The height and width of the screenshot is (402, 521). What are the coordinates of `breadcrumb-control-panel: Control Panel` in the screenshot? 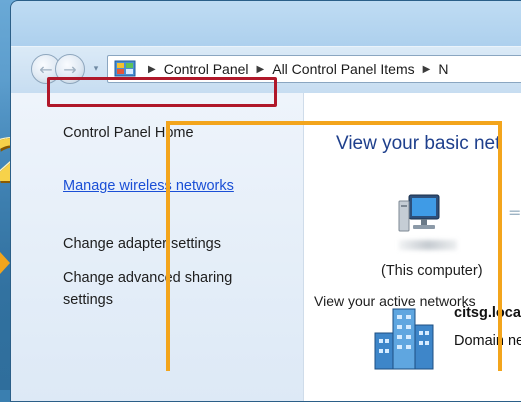 It's located at (206, 69).